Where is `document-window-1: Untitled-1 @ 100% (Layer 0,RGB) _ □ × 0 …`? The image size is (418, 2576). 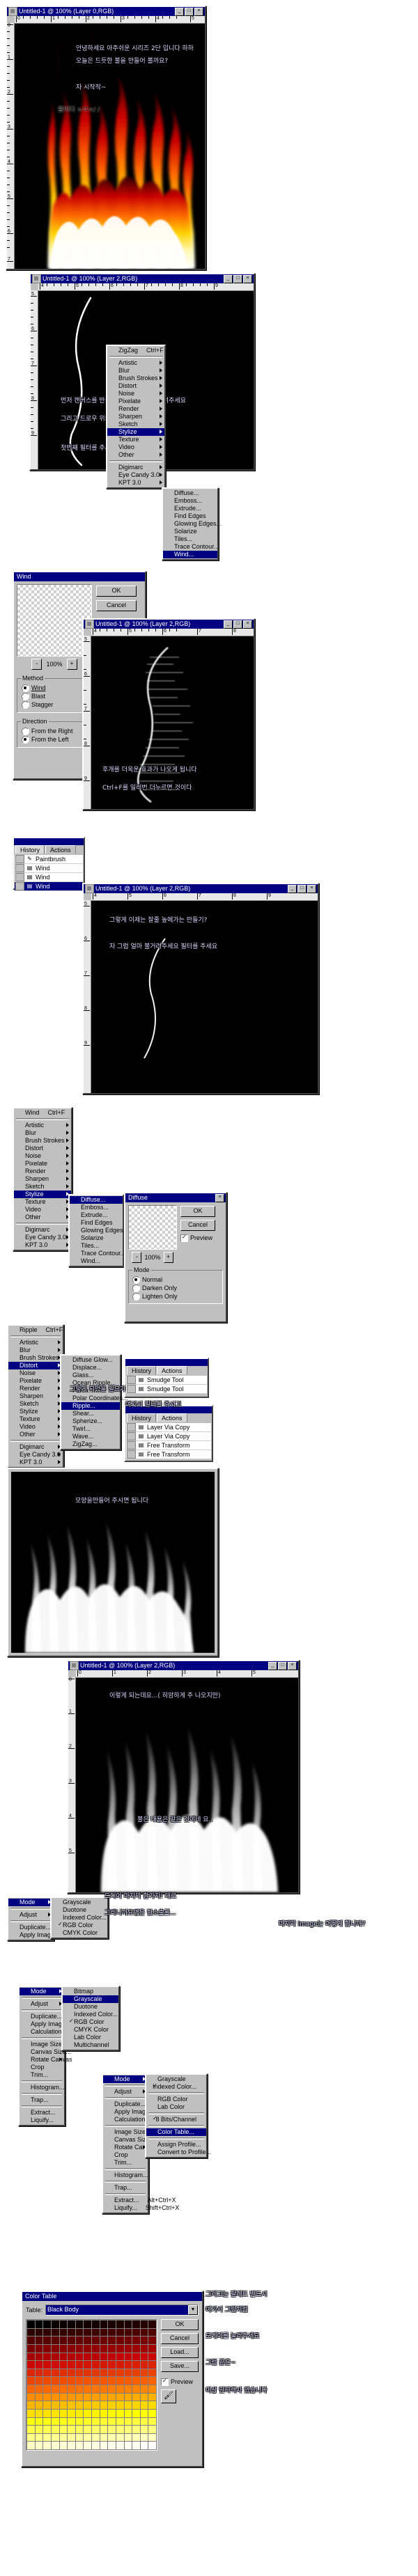
document-window-1: Untitled-1 @ 100% (Layer 0,RGB) _ □ × 0 … is located at coordinates (106, 138).